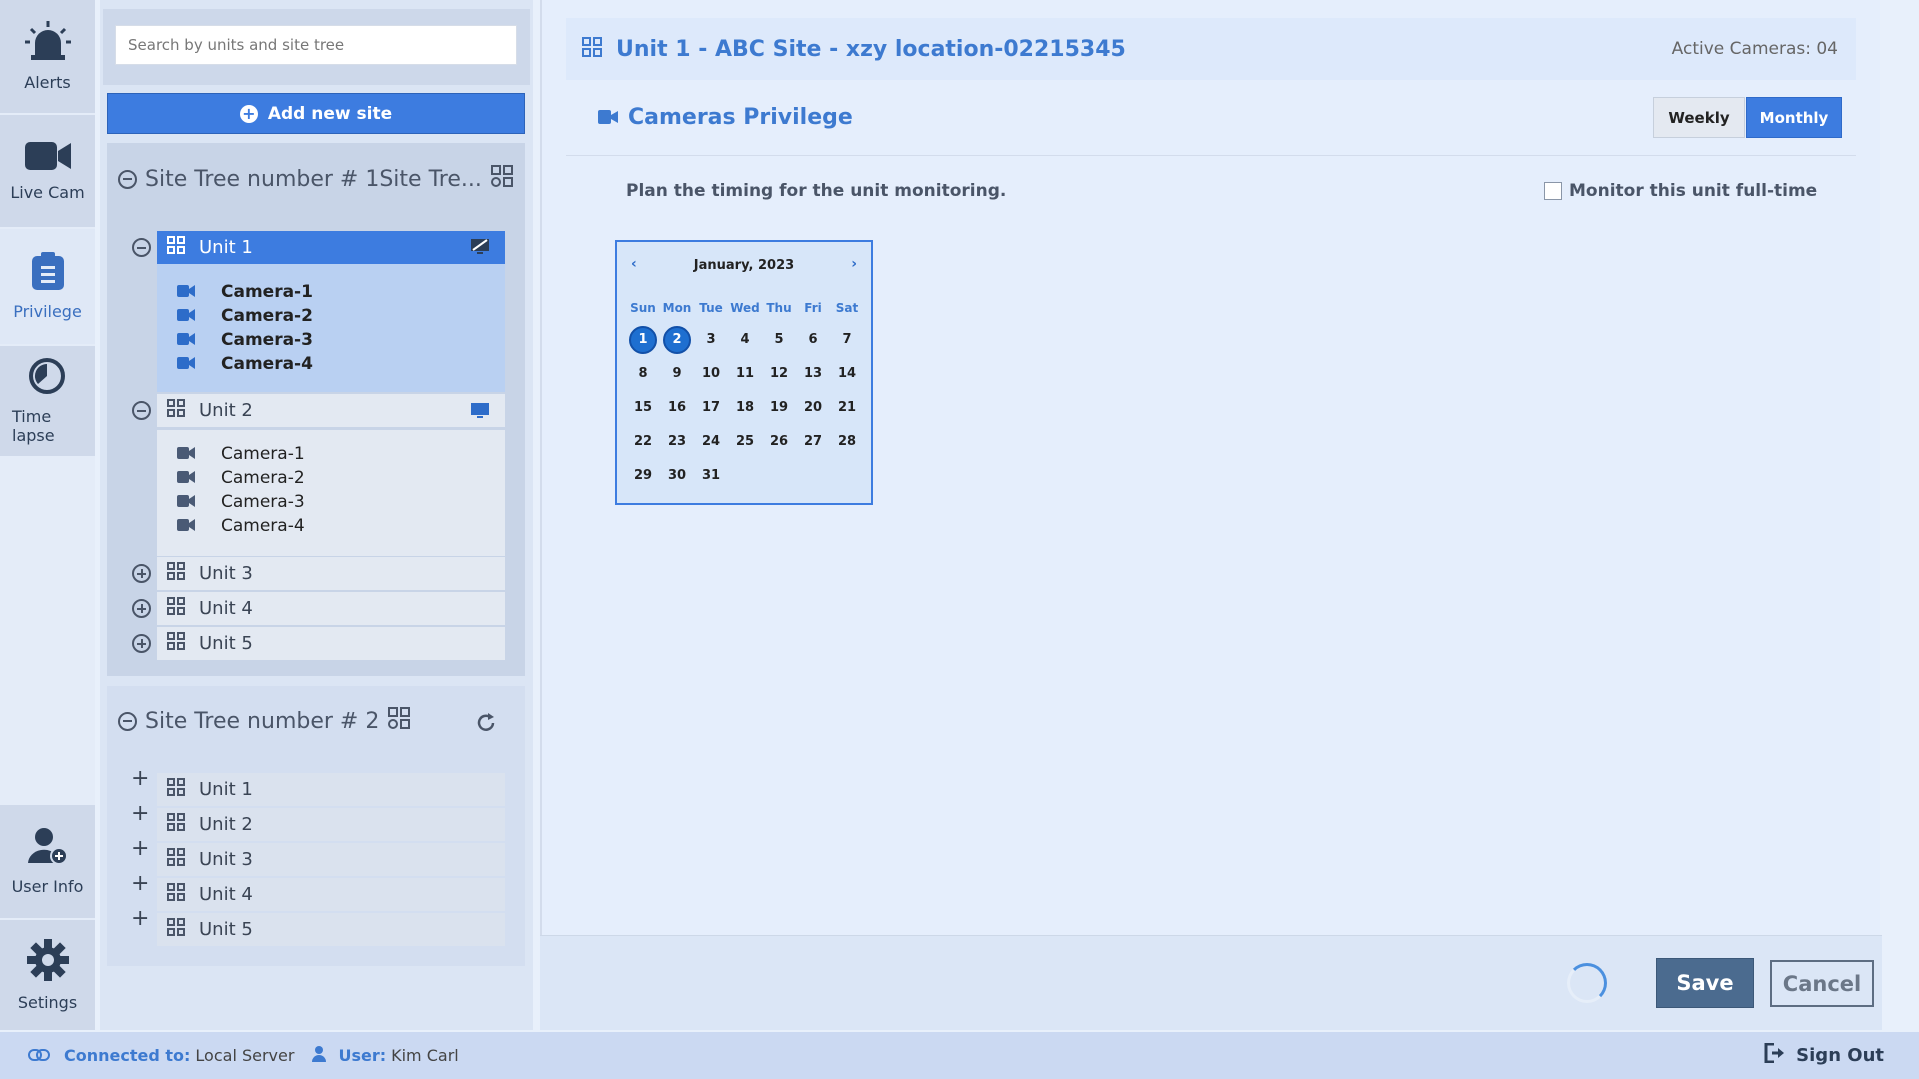  I want to click on calendar-day: 17, so click(711, 408).